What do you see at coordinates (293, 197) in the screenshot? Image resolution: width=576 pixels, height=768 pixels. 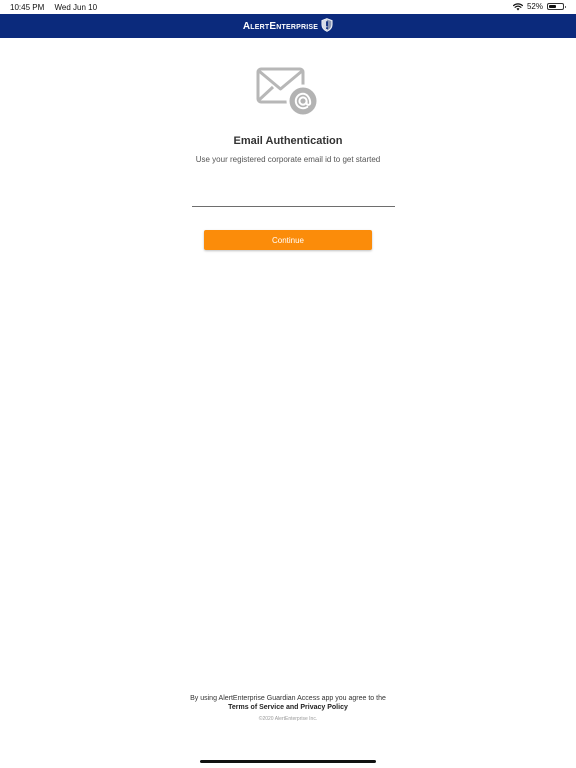 I see `email-field` at bounding box center [293, 197].